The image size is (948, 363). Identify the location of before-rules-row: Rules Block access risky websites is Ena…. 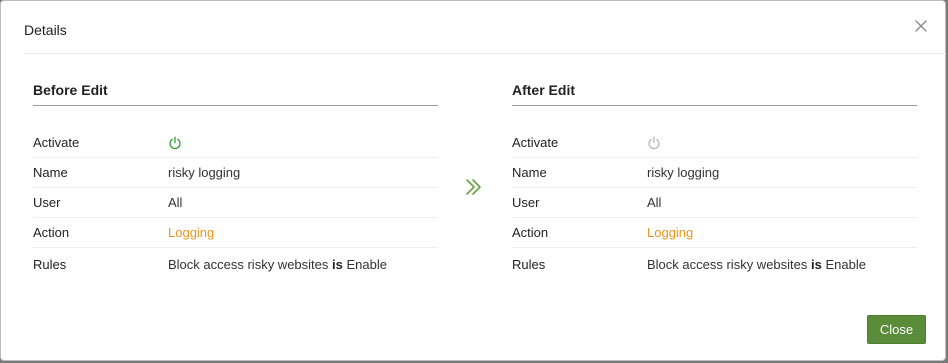
(235, 264).